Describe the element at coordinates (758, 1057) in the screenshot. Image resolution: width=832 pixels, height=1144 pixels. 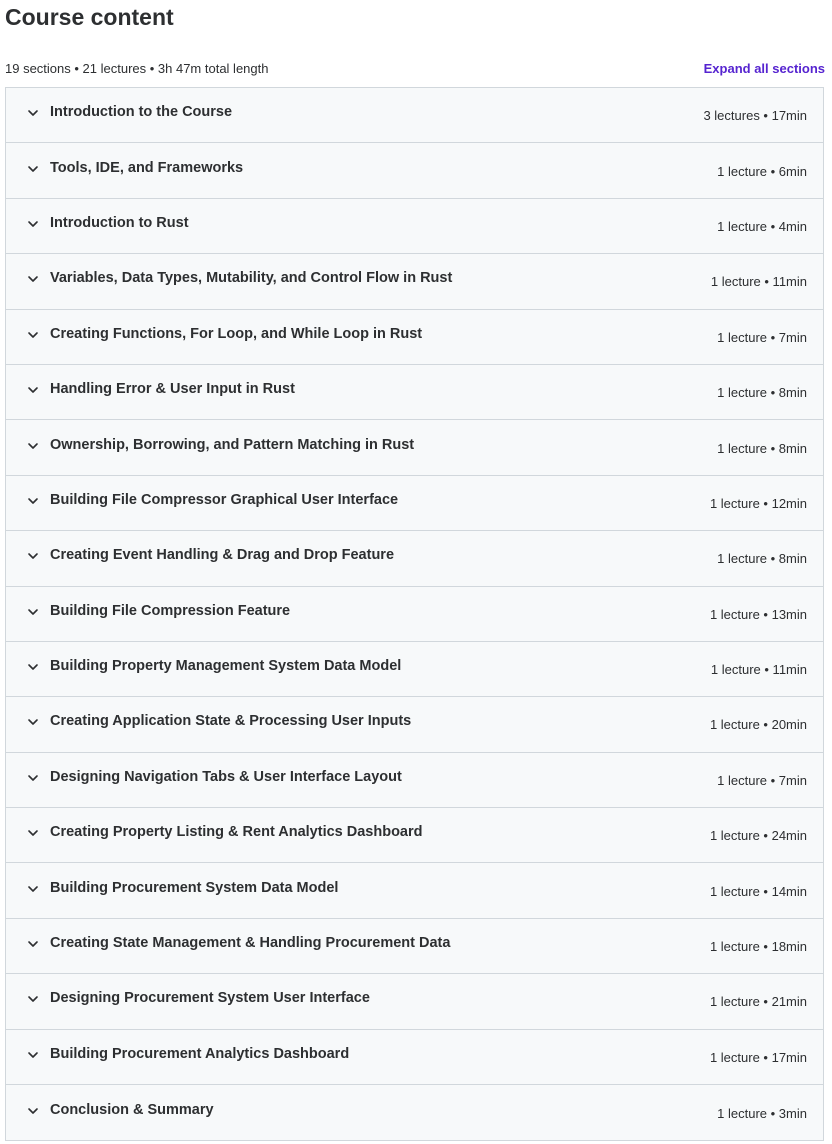
I see `section-meta: 1 lecture • 17min` at that location.